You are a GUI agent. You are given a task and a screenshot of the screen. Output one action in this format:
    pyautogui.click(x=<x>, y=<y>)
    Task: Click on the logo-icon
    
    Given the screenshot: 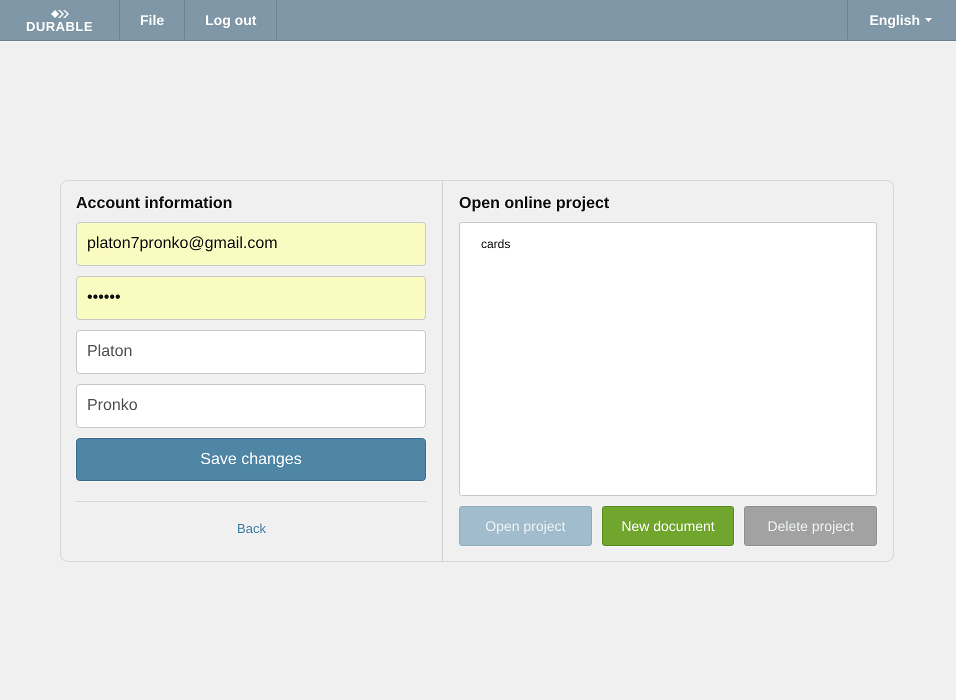 What is the action you would take?
    pyautogui.click(x=59, y=14)
    